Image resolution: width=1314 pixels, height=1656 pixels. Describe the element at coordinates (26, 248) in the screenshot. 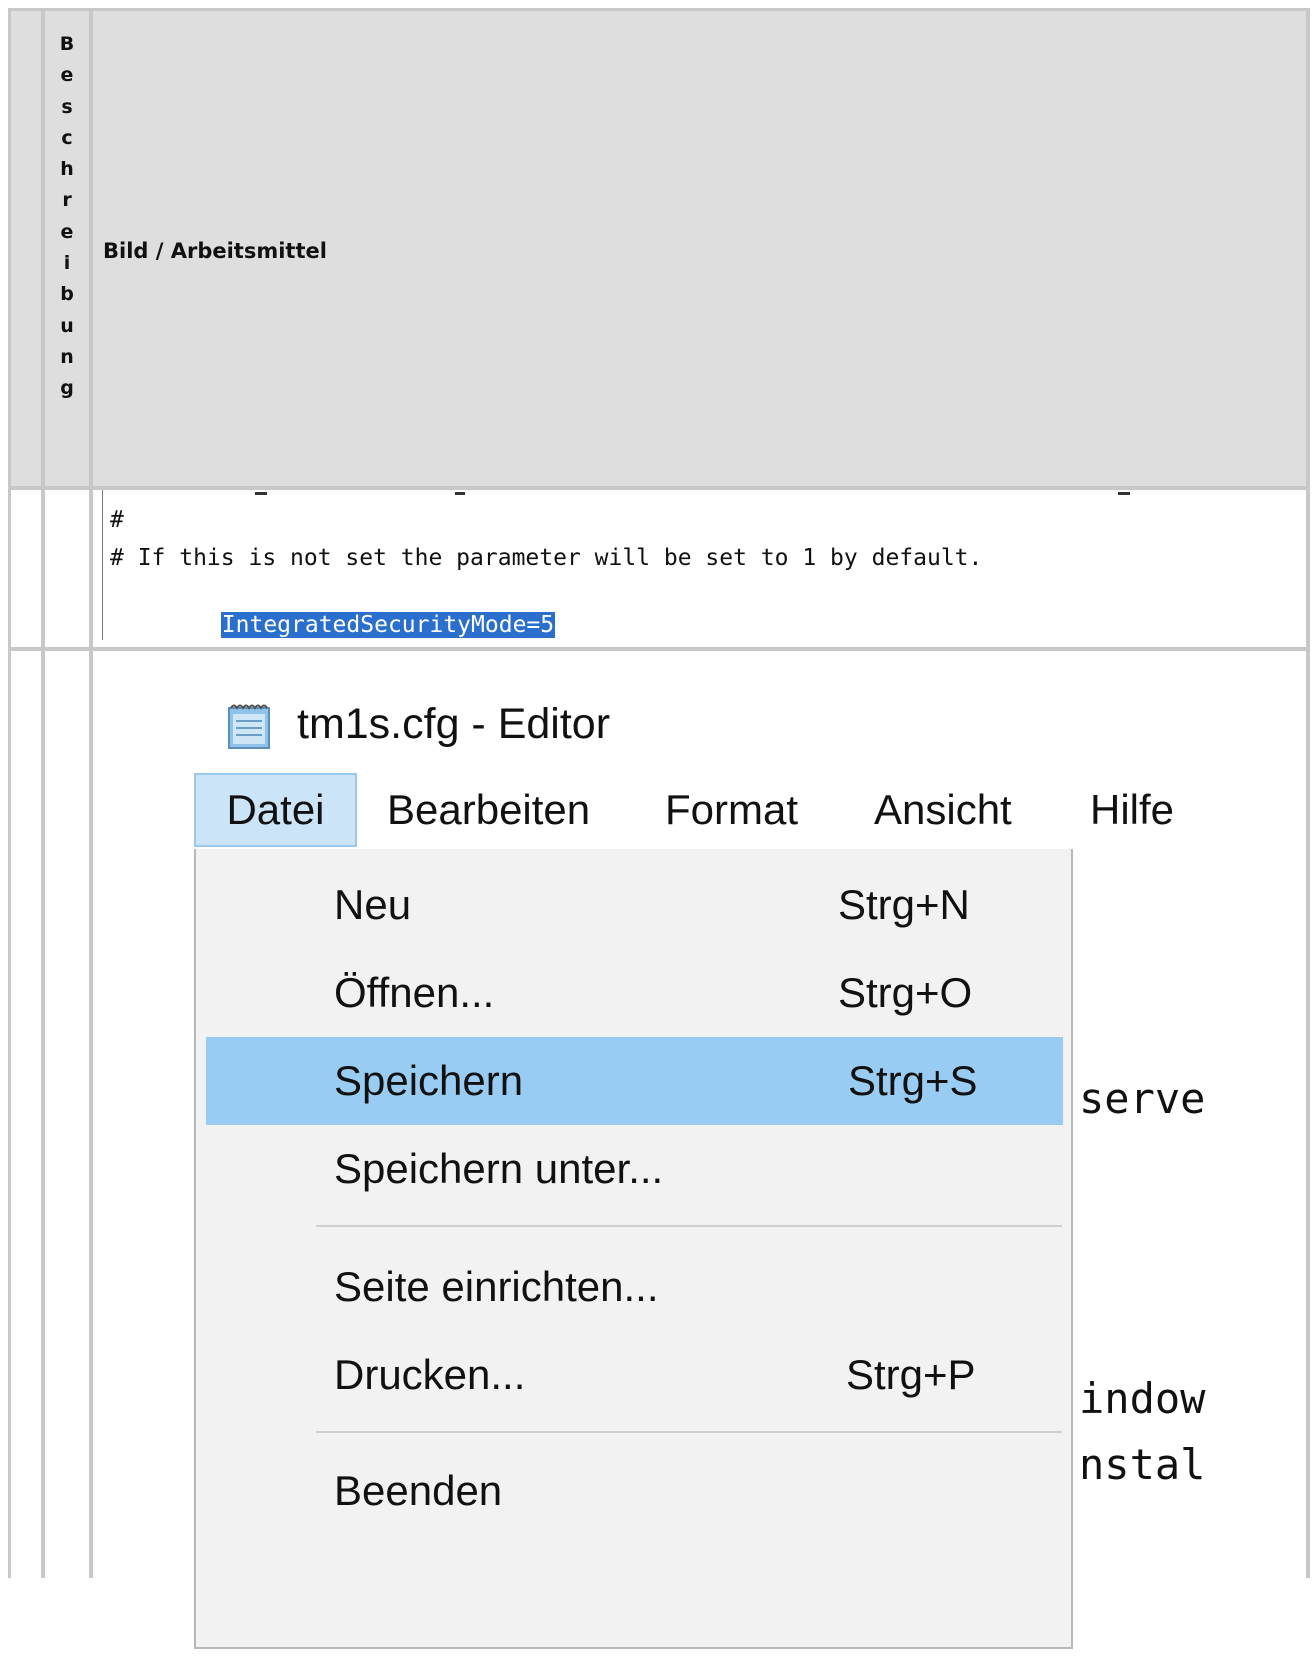

I see `header-cell-col1` at that location.